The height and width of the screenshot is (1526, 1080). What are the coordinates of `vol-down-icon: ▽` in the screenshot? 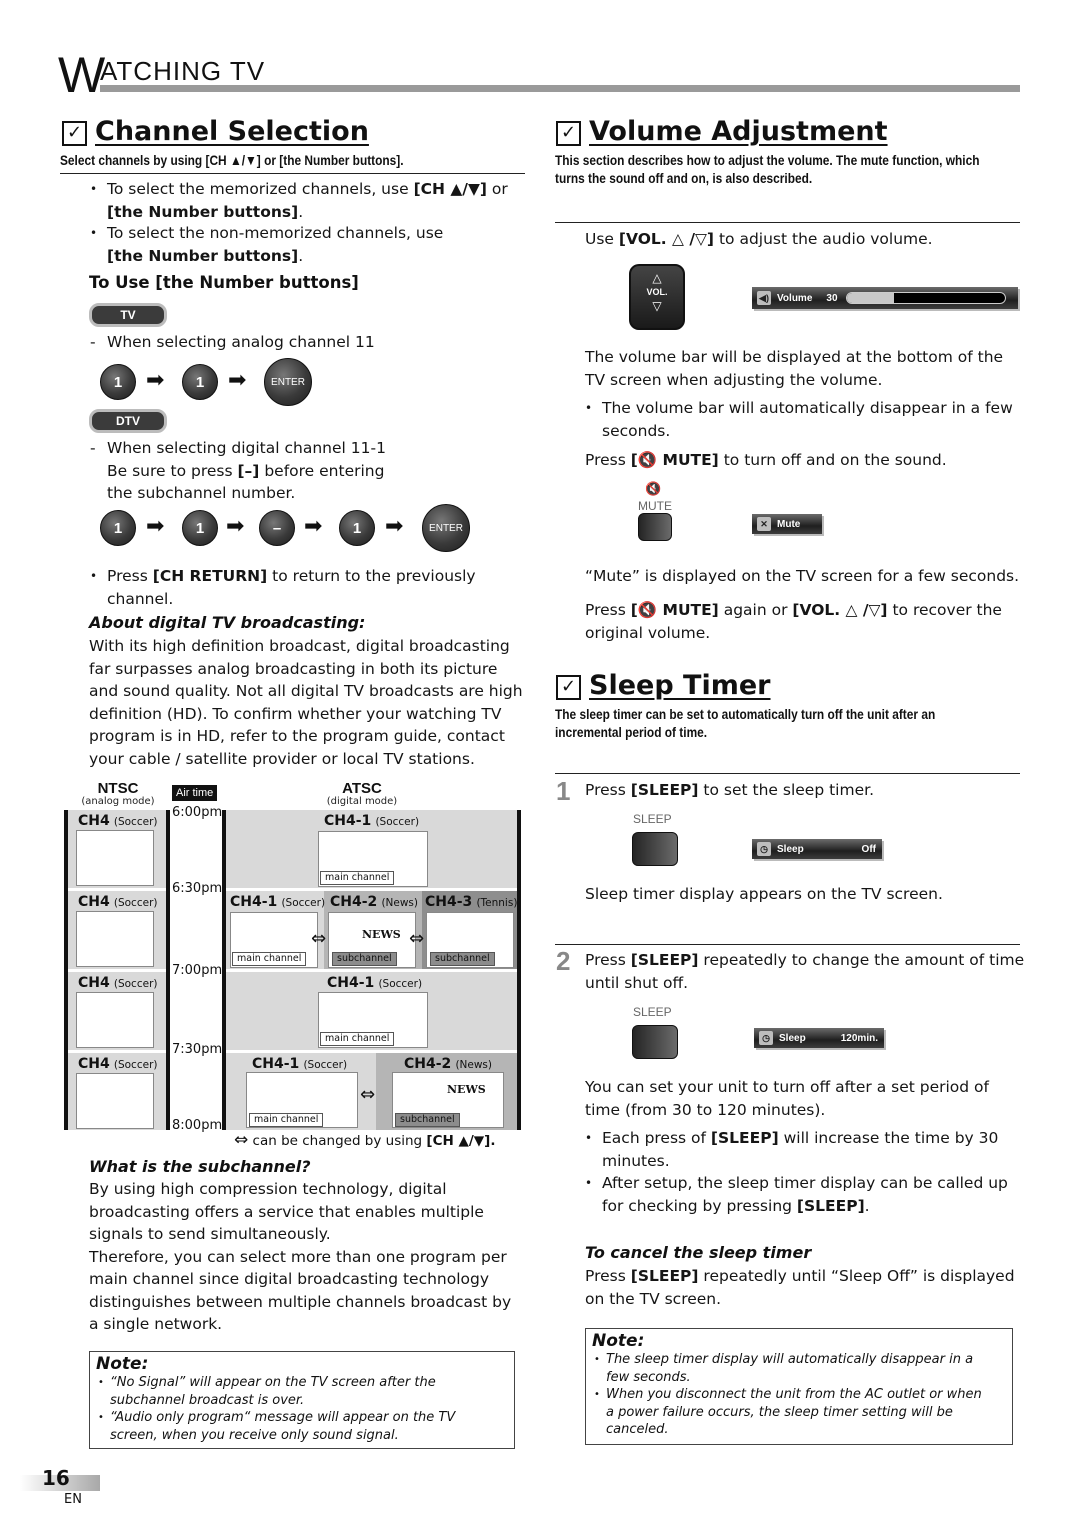 It's located at (657, 306).